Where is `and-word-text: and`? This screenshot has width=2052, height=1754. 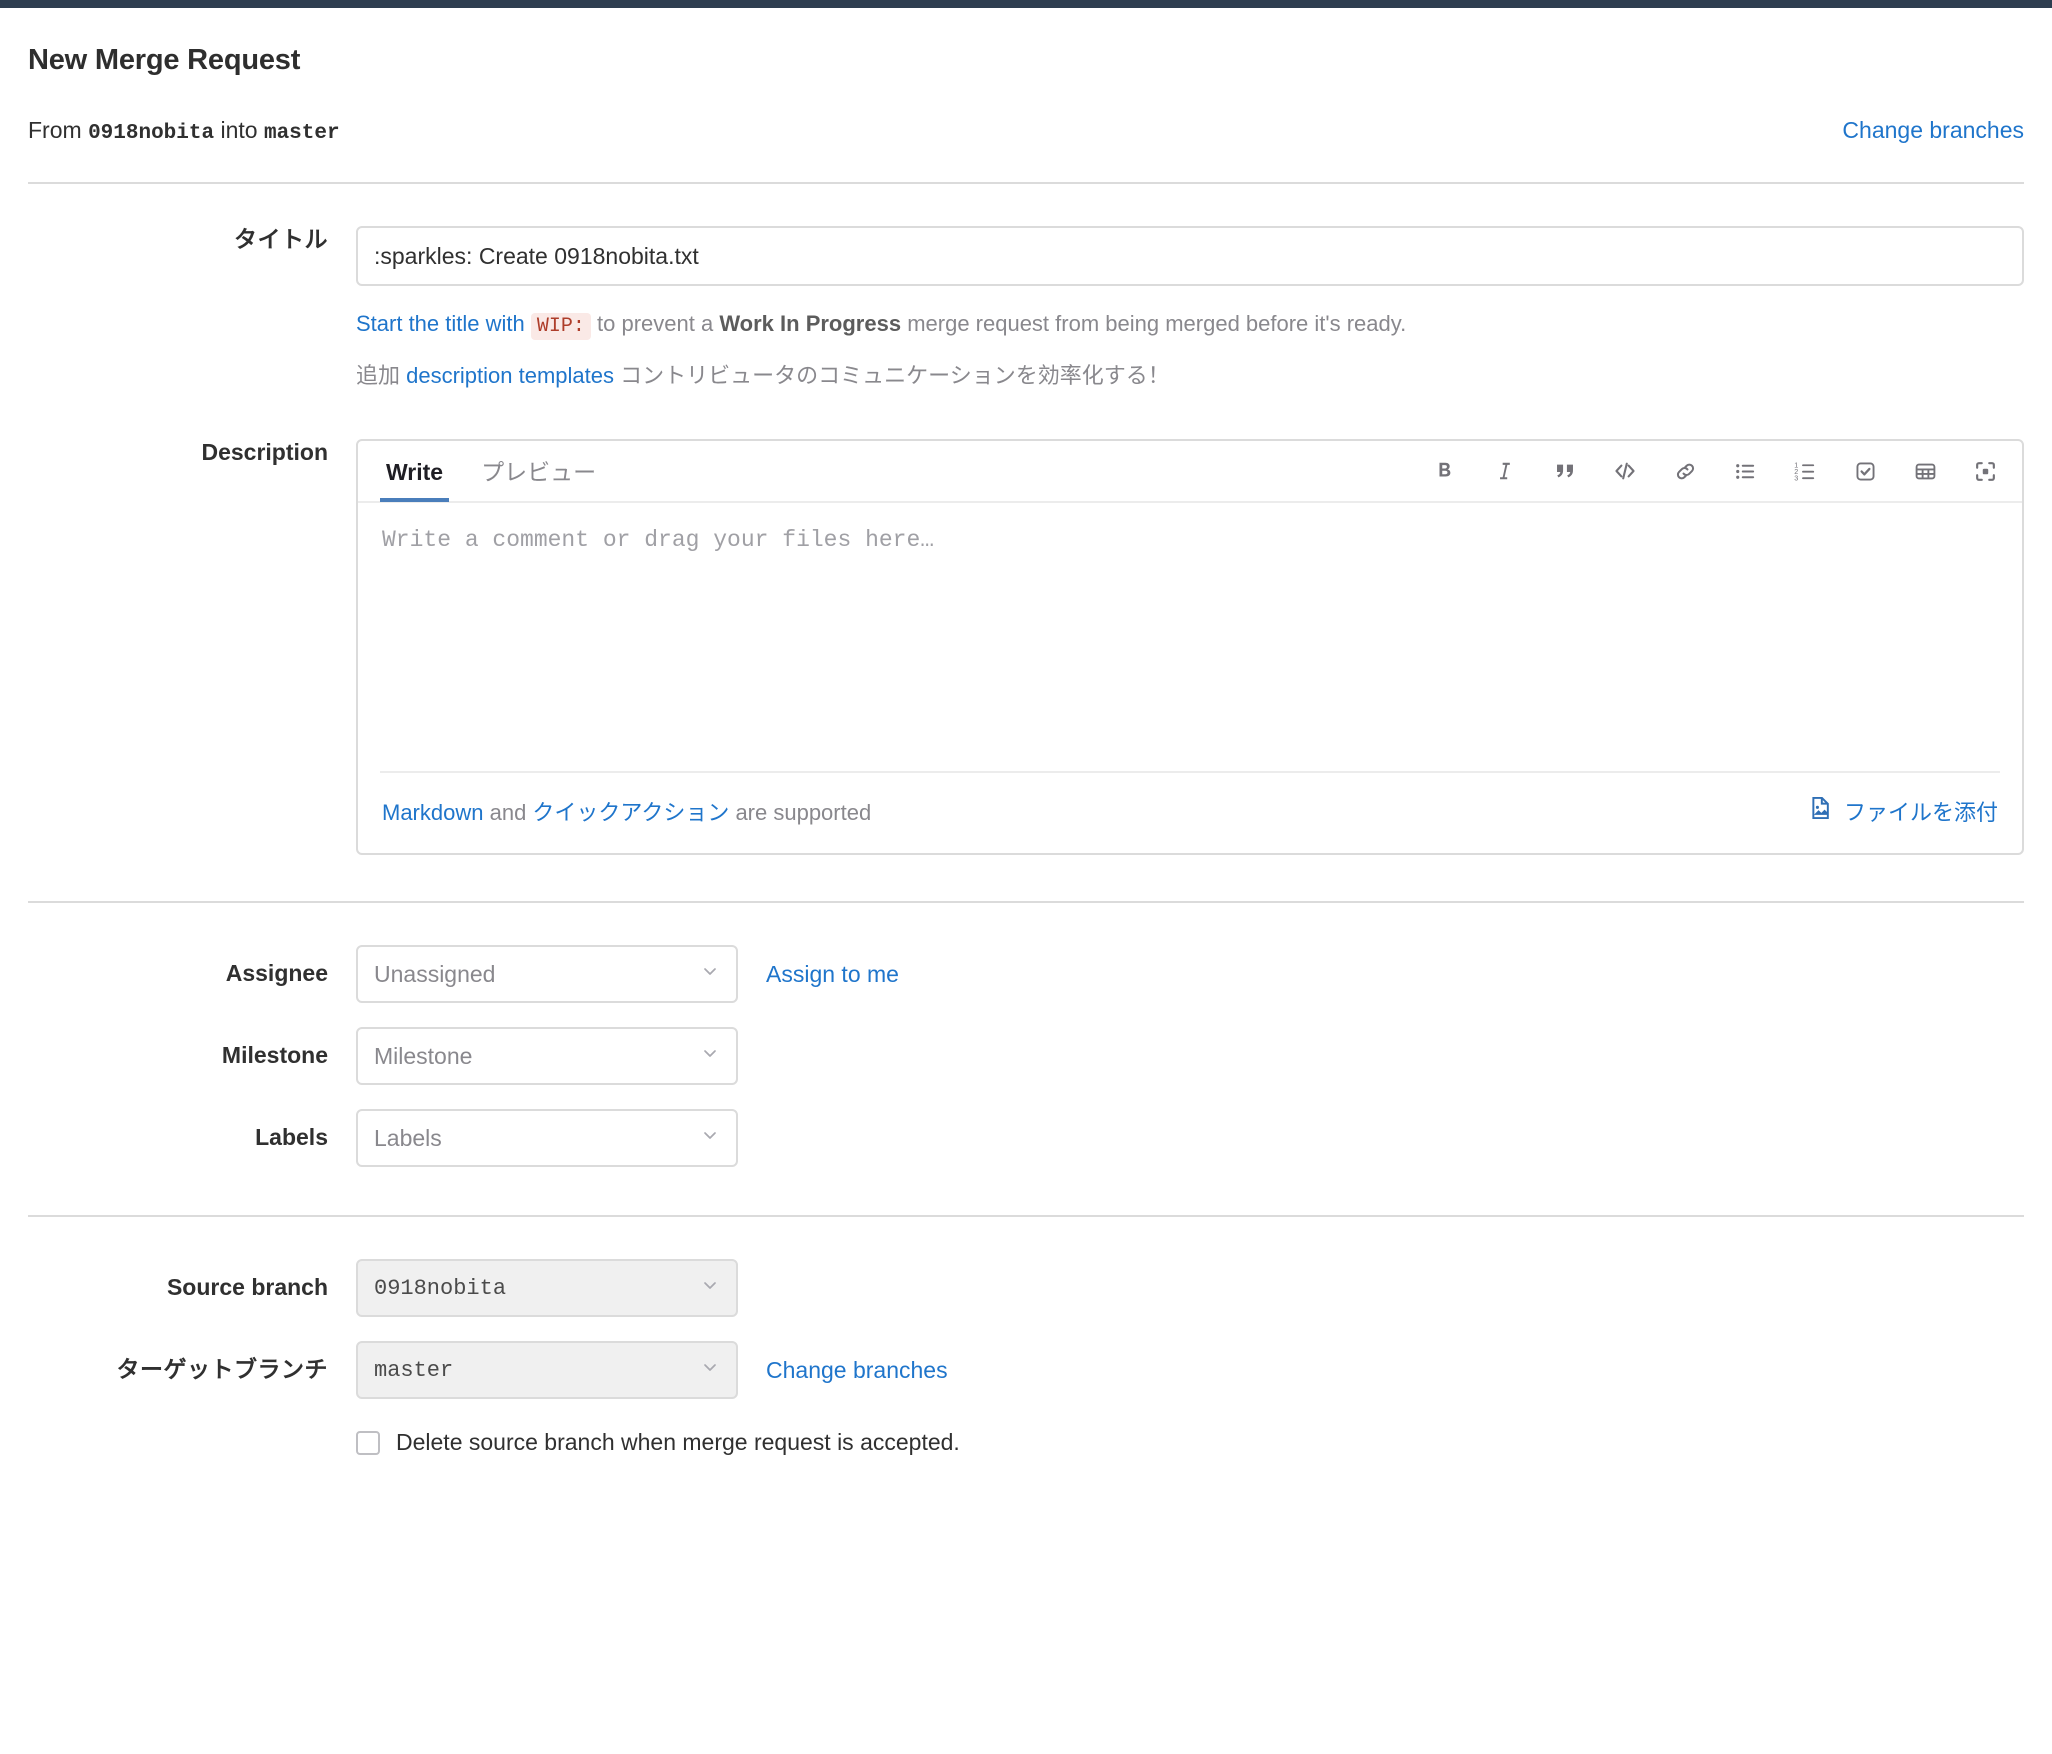
and-word-text: and is located at coordinates (508, 813).